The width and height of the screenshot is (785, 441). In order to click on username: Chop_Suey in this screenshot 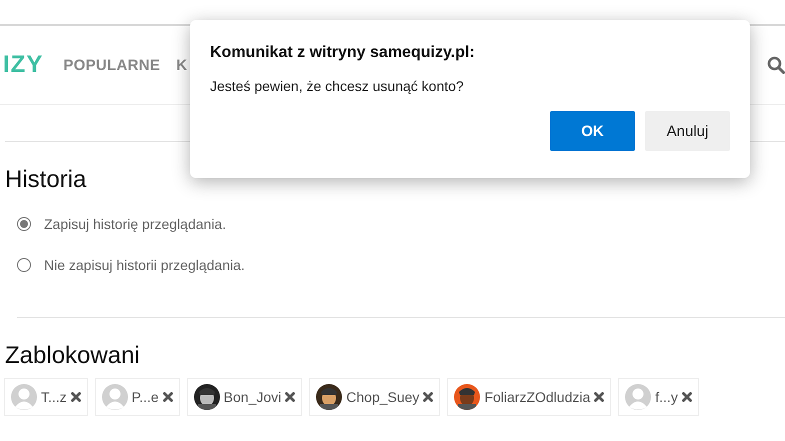, I will do `click(383, 397)`.